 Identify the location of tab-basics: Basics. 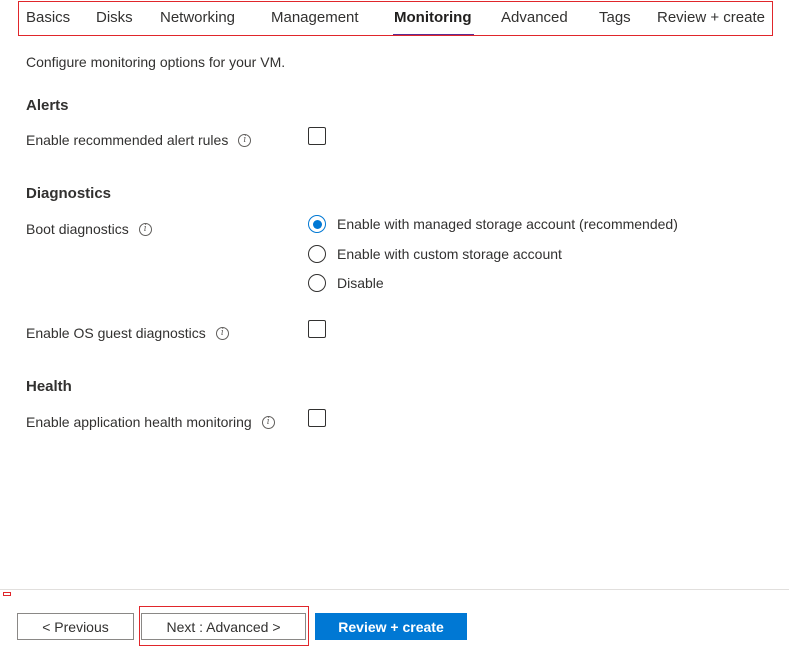
(48, 18).